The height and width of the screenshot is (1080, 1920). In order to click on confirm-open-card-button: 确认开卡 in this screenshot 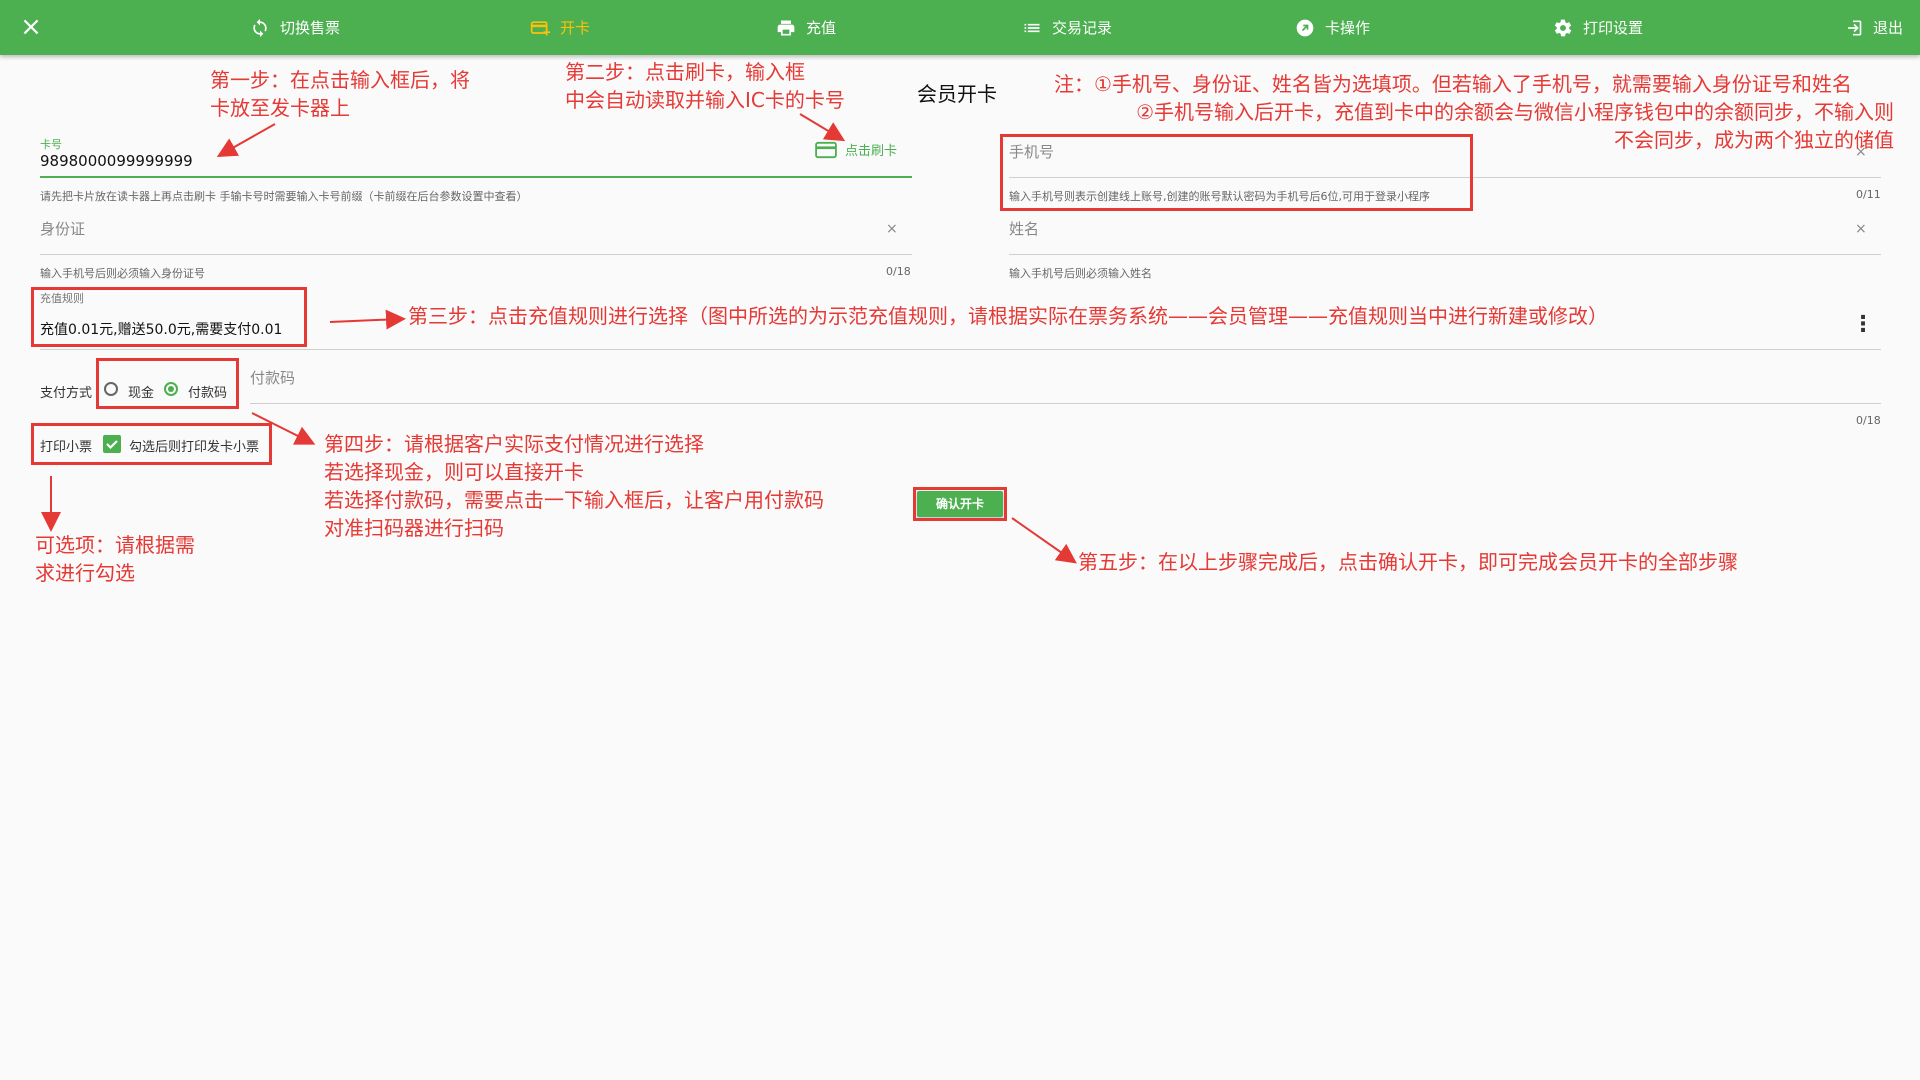, I will do `click(960, 504)`.